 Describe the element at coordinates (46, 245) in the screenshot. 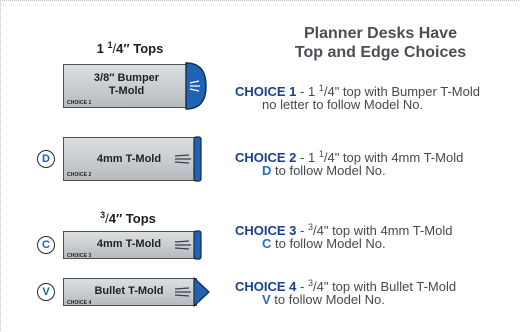

I see `letter-badge-c: C` at that location.